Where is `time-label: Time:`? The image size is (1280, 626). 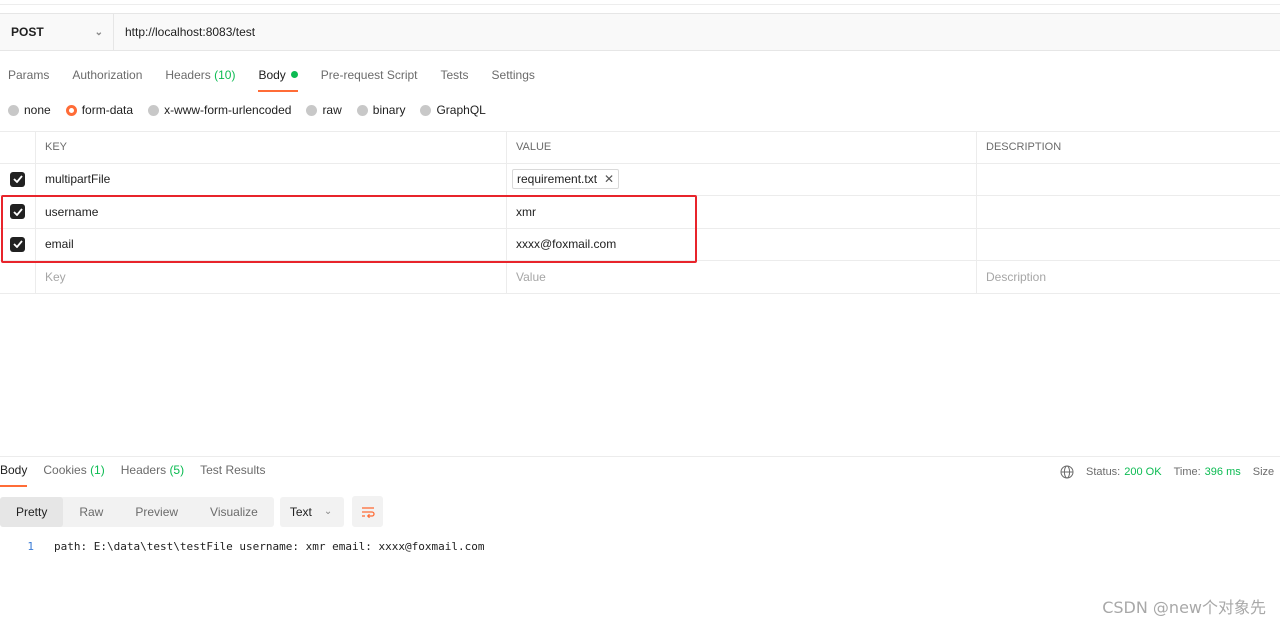
time-label: Time: is located at coordinates (1187, 472).